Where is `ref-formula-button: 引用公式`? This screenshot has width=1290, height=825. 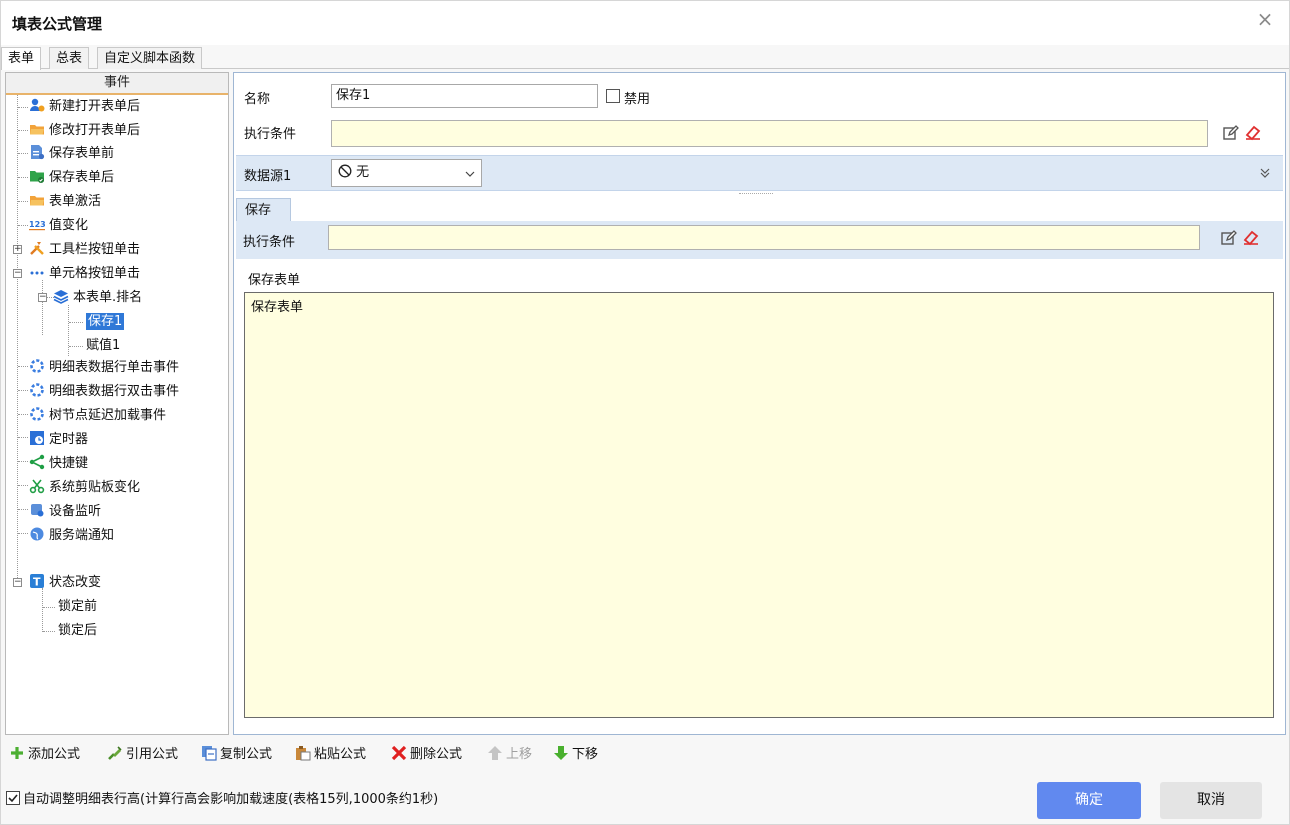 ref-formula-button: 引用公式 is located at coordinates (142, 755).